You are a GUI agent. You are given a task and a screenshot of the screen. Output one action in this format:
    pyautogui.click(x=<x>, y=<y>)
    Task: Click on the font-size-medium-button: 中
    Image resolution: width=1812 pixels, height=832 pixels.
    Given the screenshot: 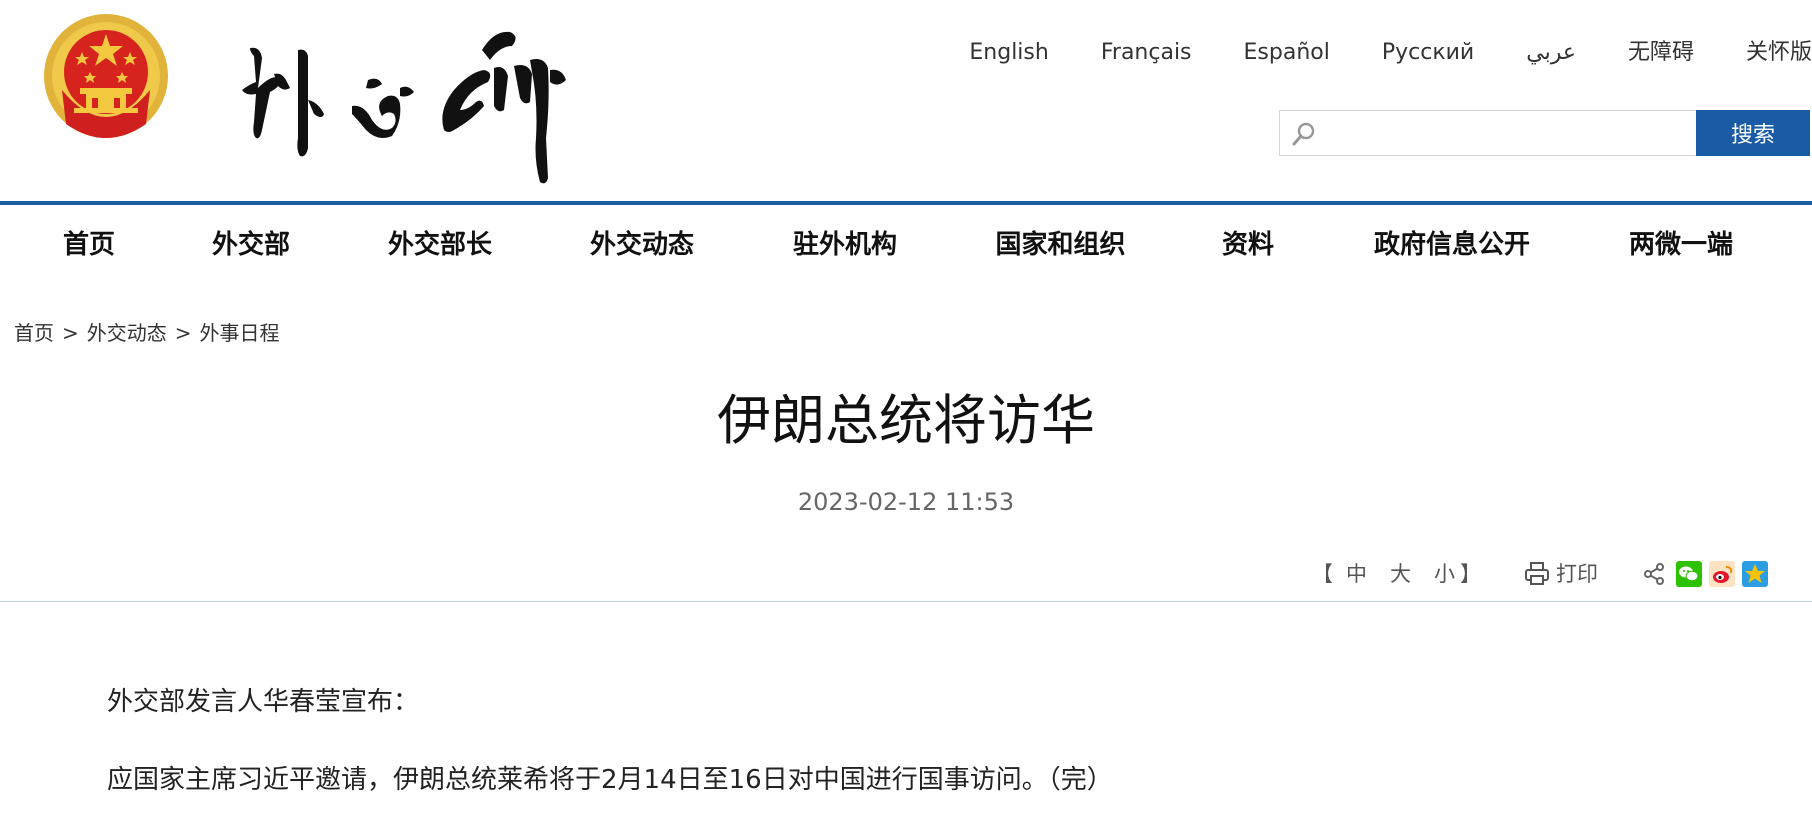 What is the action you would take?
    pyautogui.click(x=1356, y=574)
    